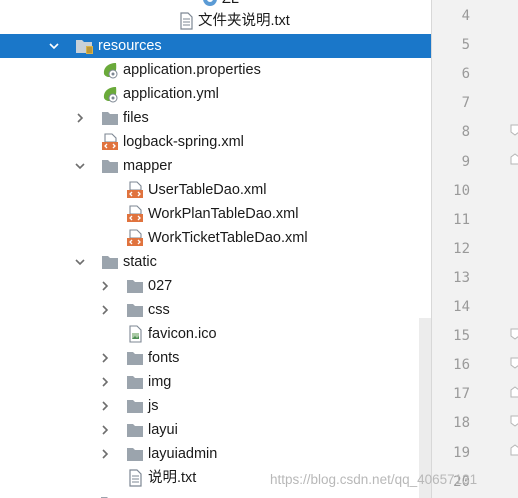 This screenshot has width=518, height=498. I want to click on tree-item-027: 027, so click(215, 286).